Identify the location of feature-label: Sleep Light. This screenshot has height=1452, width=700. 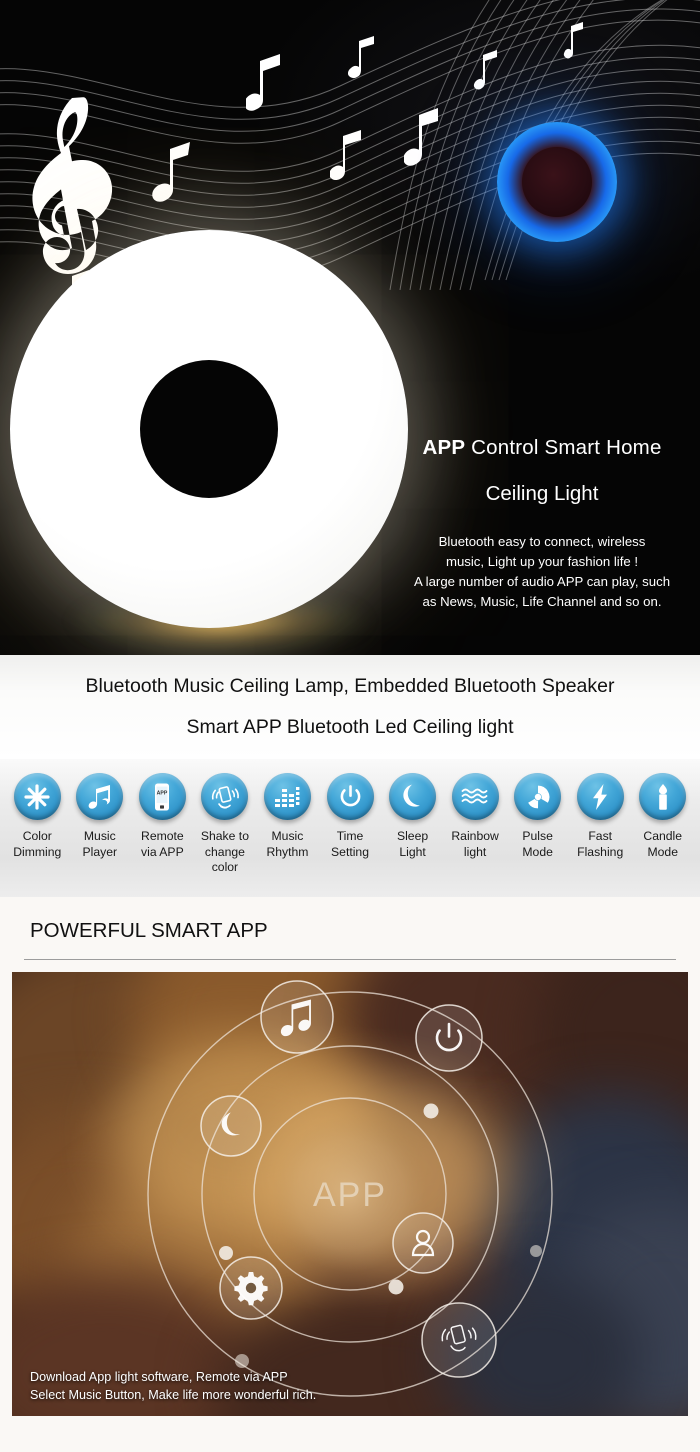
(412, 844).